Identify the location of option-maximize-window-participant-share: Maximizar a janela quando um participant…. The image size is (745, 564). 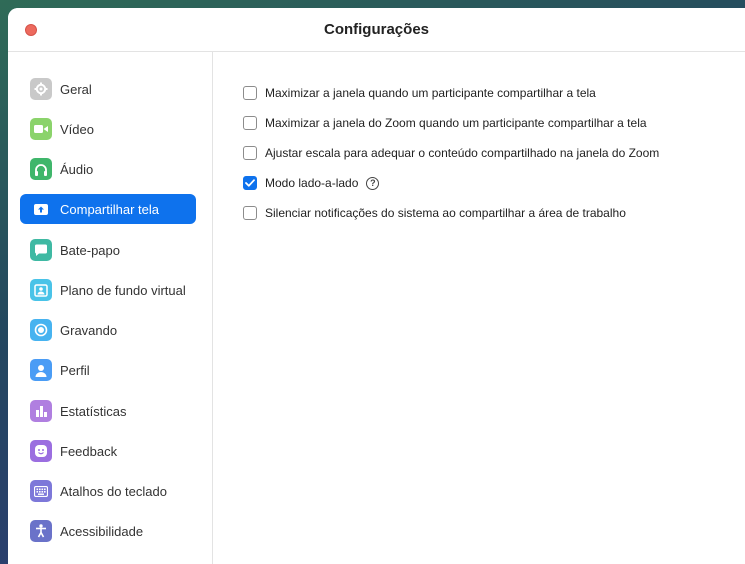
(419, 93).